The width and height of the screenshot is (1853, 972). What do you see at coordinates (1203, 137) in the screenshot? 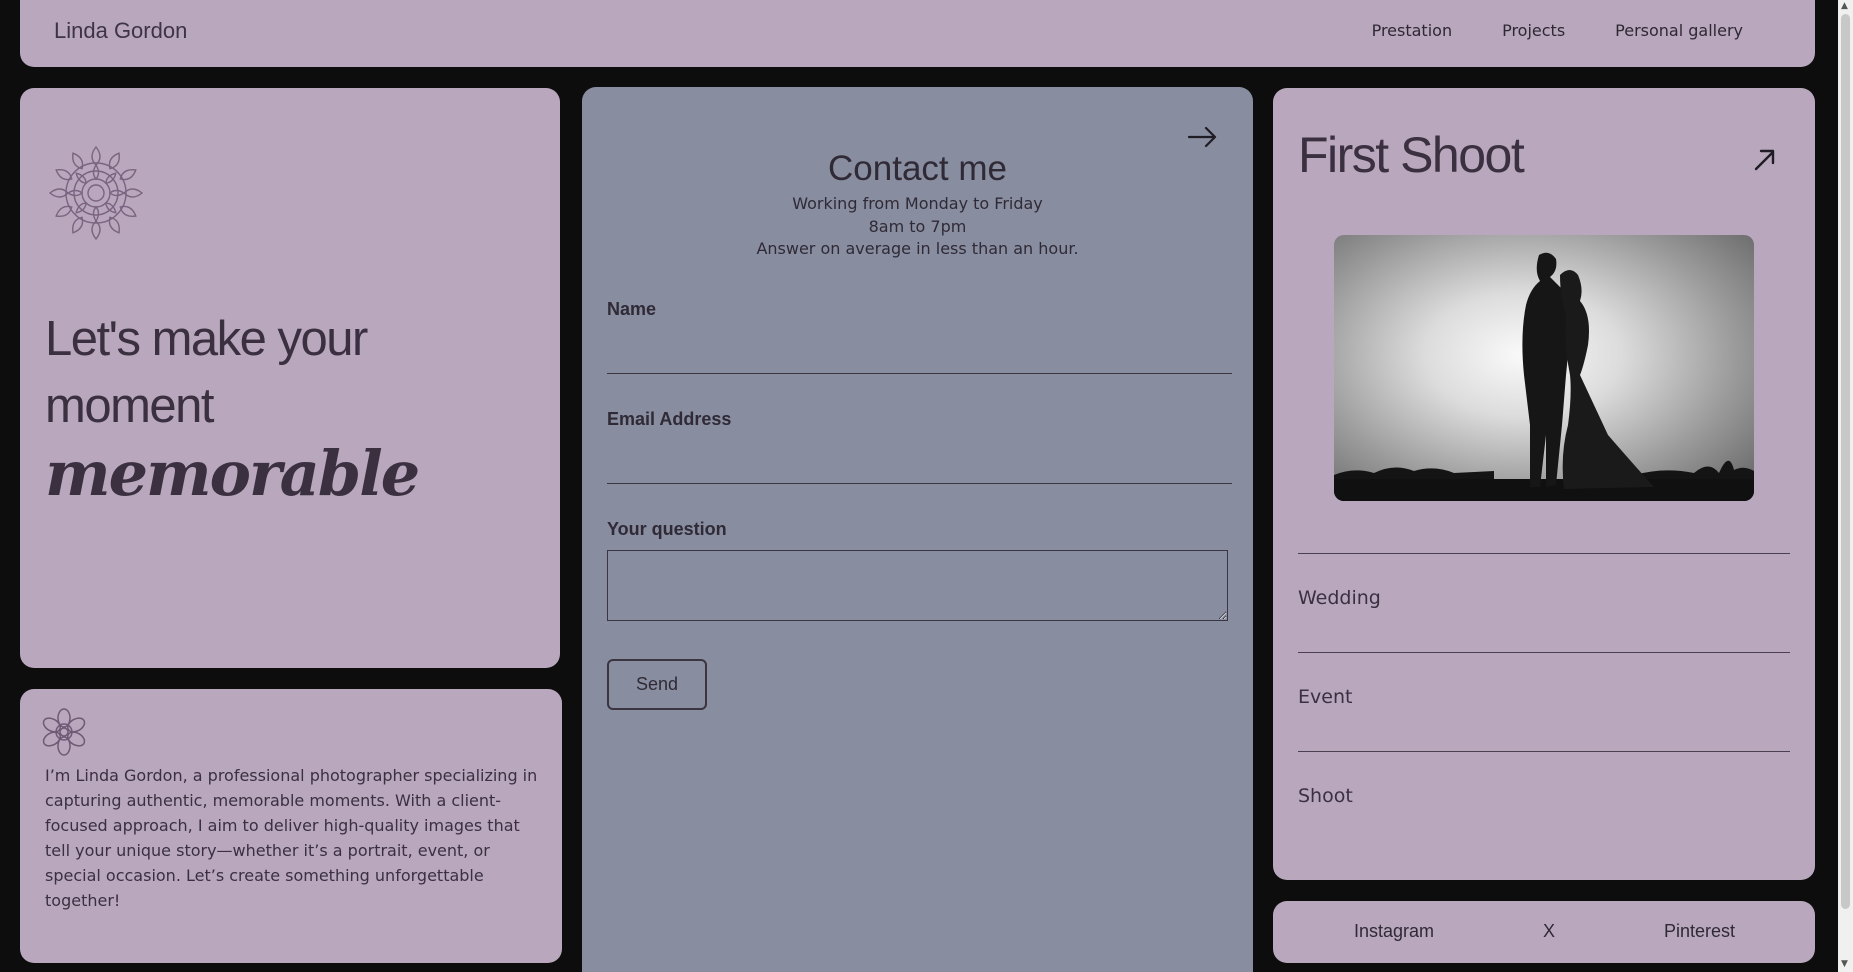
I see `arrow-right-icon` at bounding box center [1203, 137].